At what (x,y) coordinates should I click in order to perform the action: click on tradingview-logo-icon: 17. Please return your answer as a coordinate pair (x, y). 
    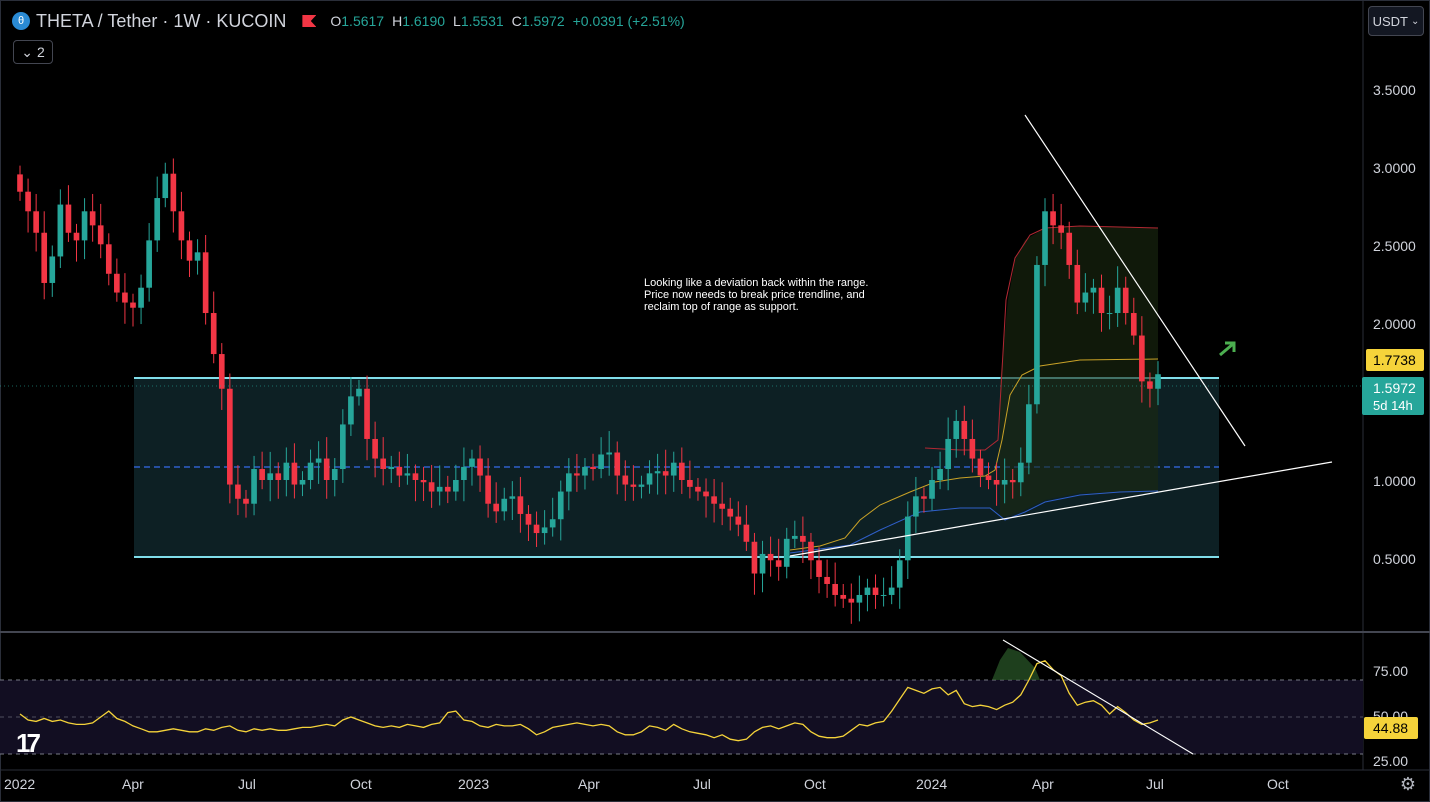
    Looking at the image, I should click on (28, 743).